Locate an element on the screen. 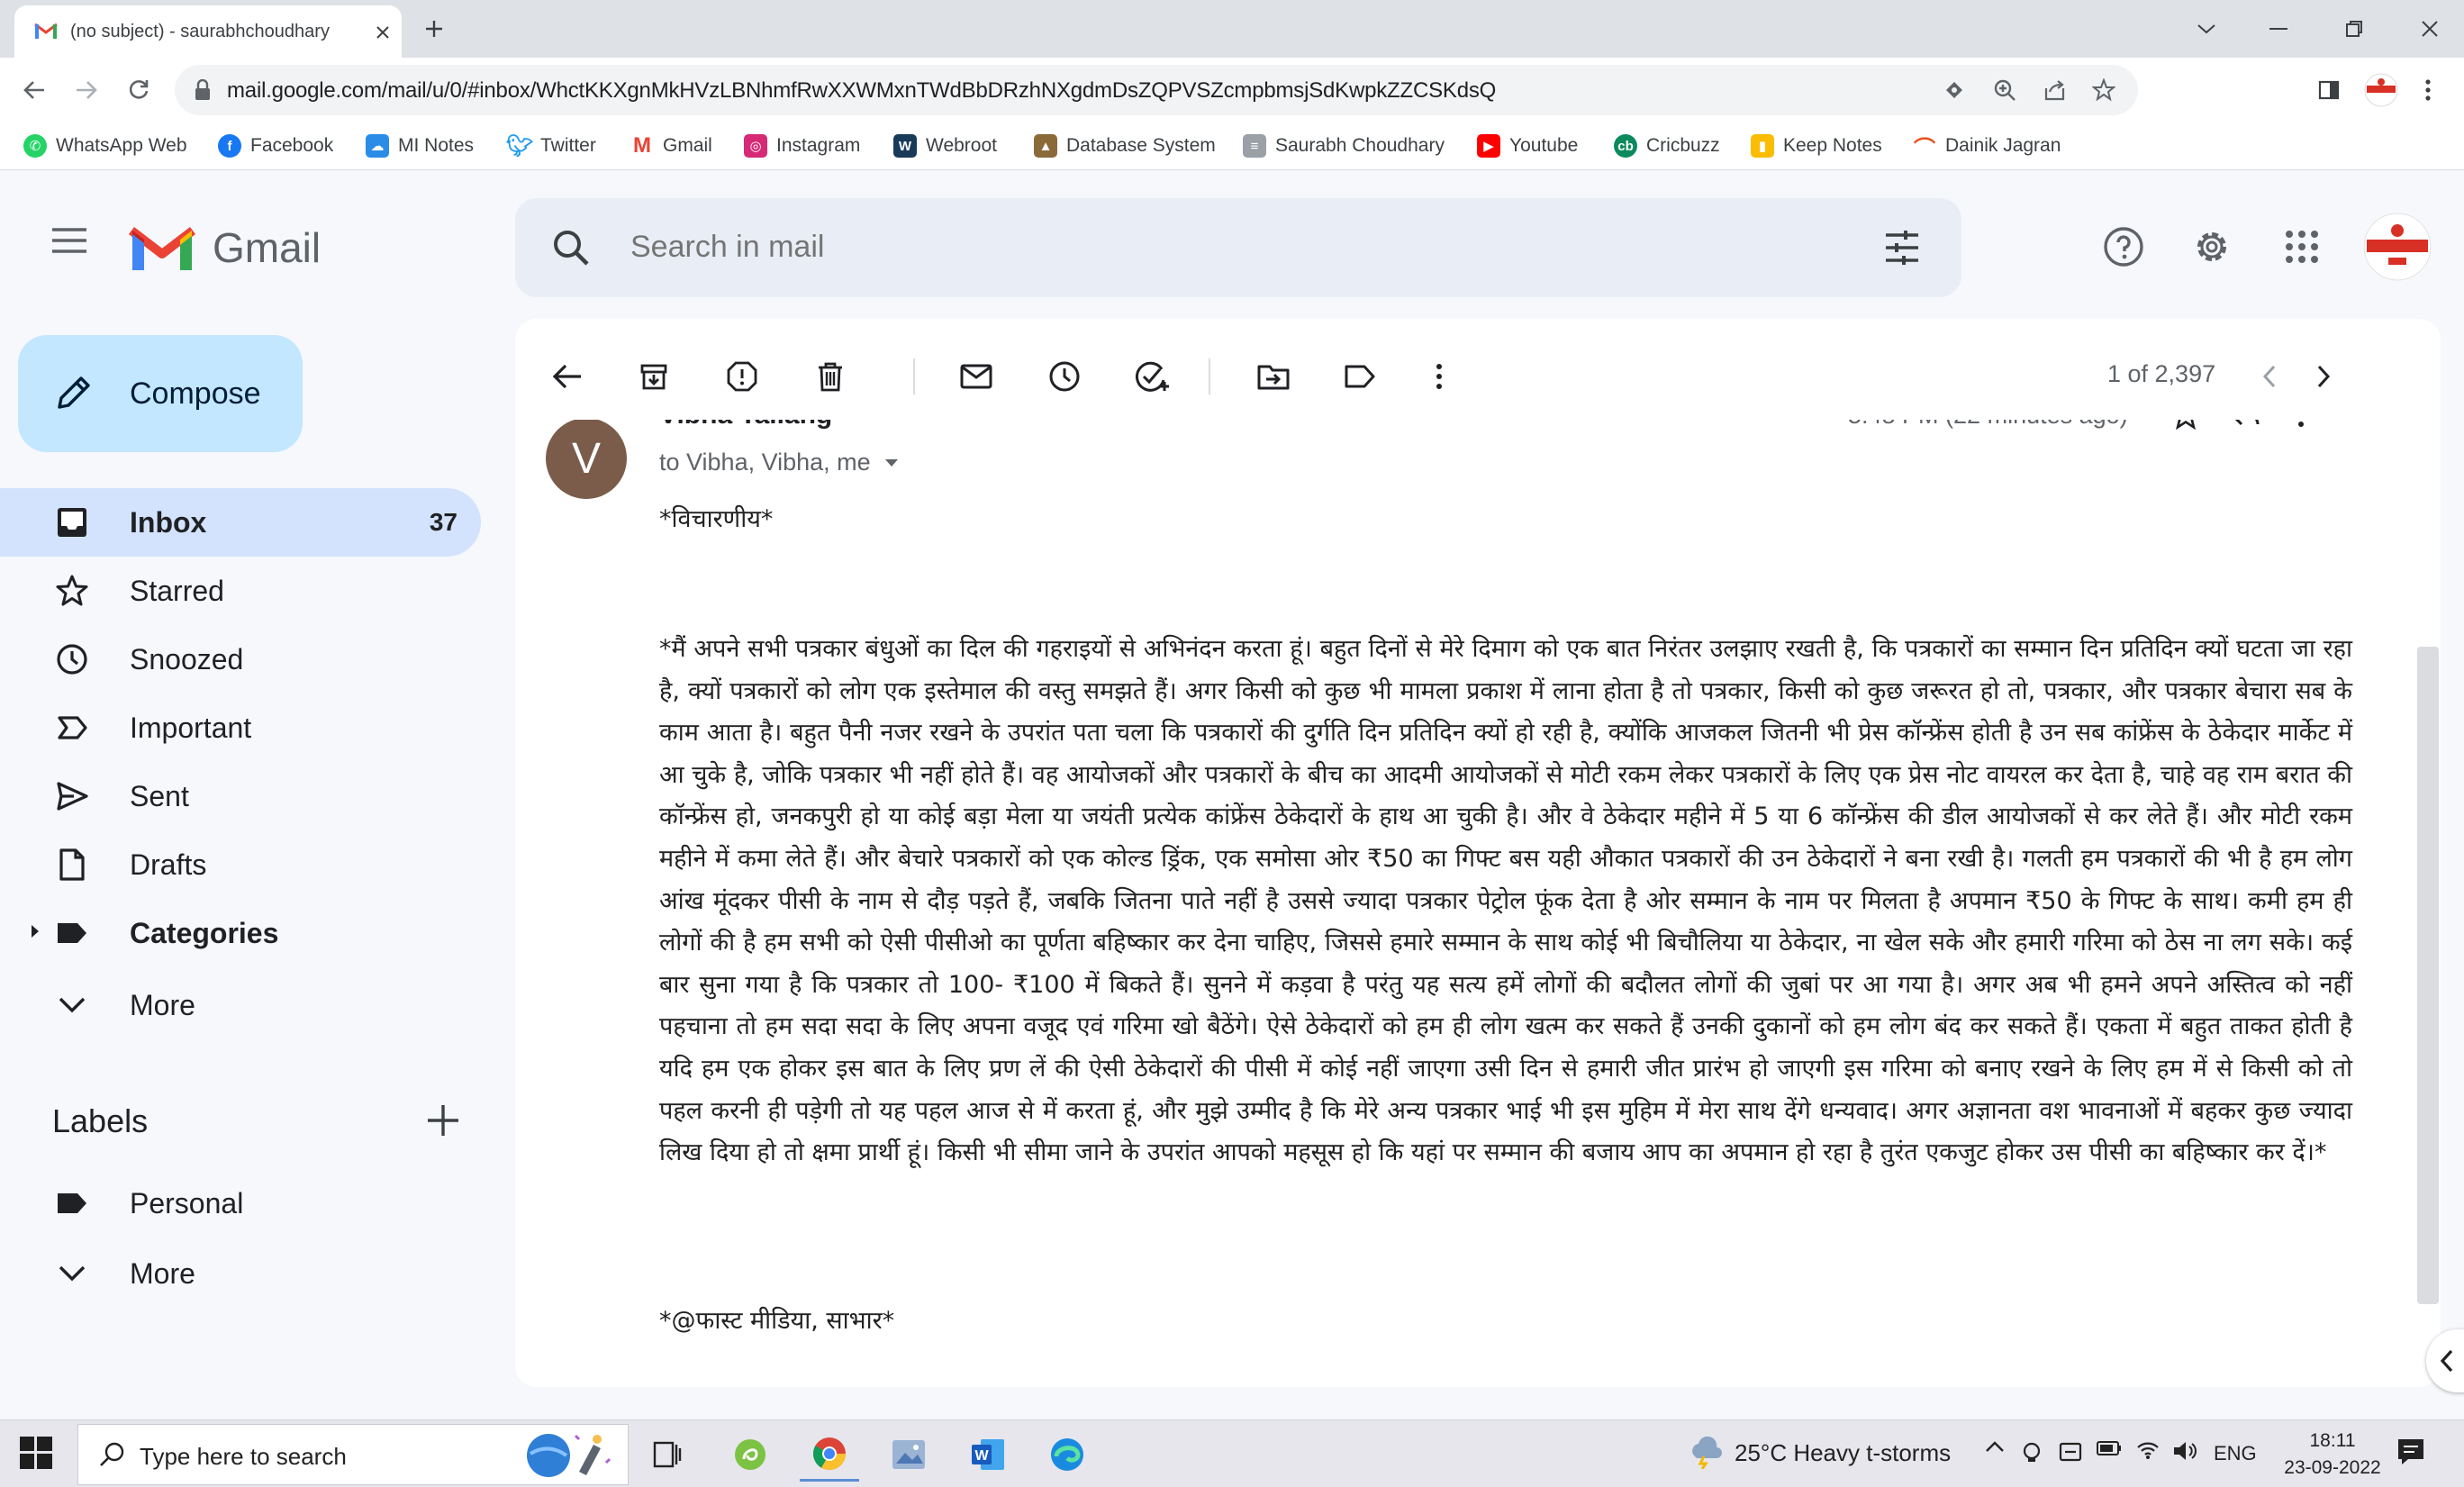 Image resolution: width=2464 pixels, height=1487 pixels. message-more-icon is located at coordinates (2301, 429).